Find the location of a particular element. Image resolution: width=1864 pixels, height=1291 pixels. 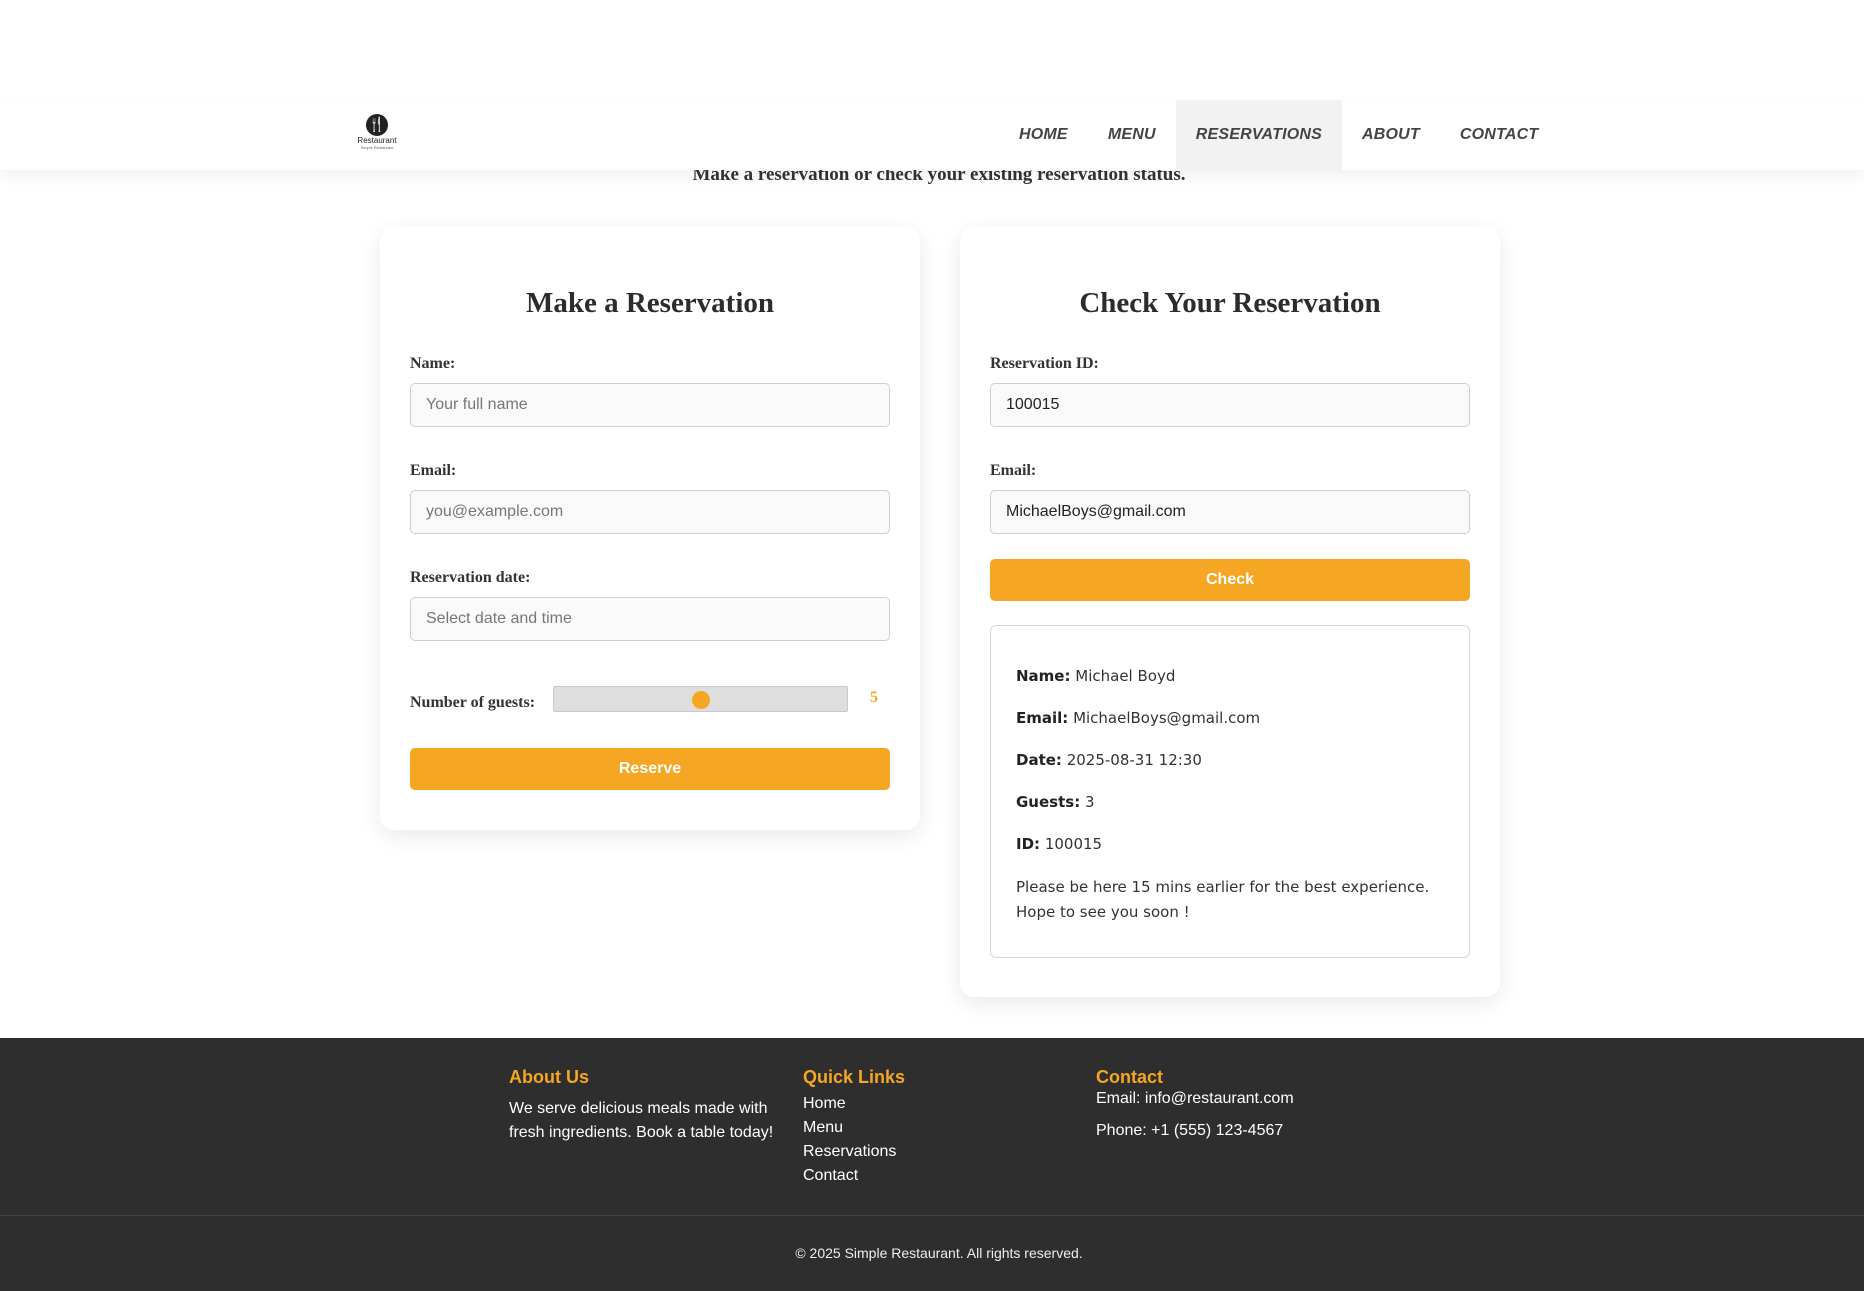

main-nav: HOME MENU RESERVATIONS ABOUT CONTACT is located at coordinates (1278, 135).